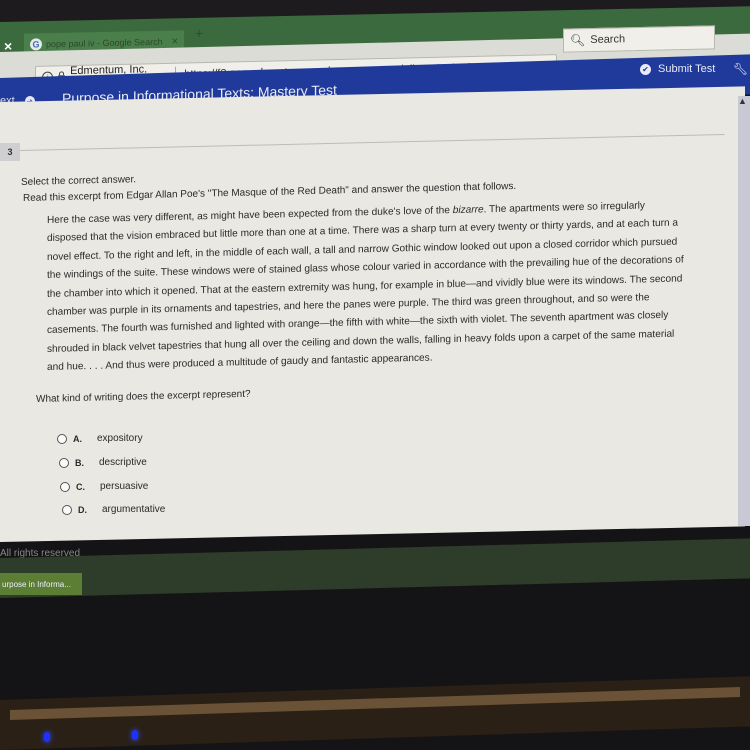 Image resolution: width=750 pixels, height=750 pixels. I want to click on taskbar, so click(375, 568).